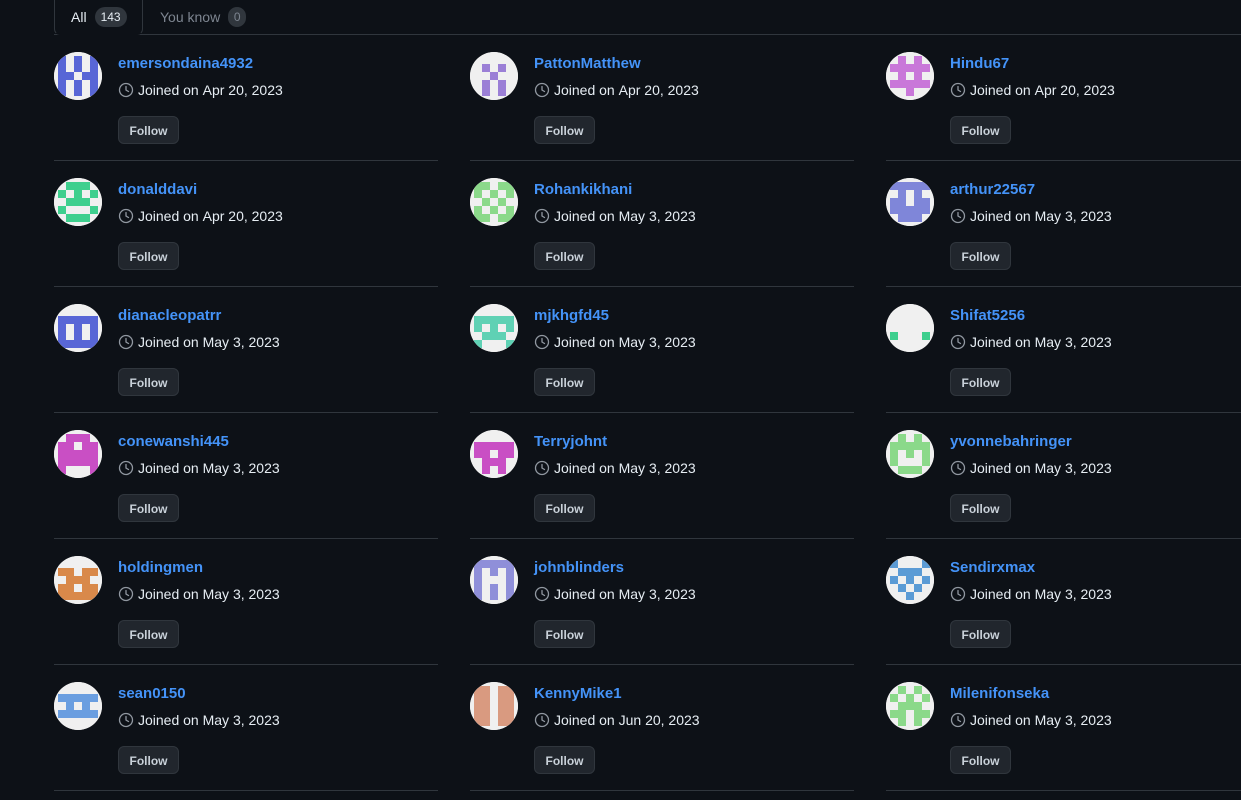 This screenshot has height=800, width=1241. Describe the element at coordinates (570, 441) in the screenshot. I see `username-link: Terryjohnt` at that location.